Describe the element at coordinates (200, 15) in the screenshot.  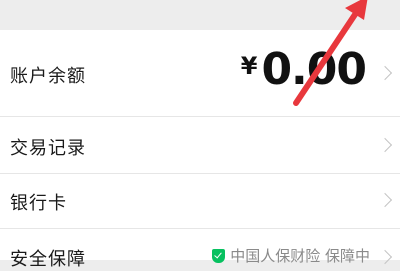
I see `top-bar` at that location.